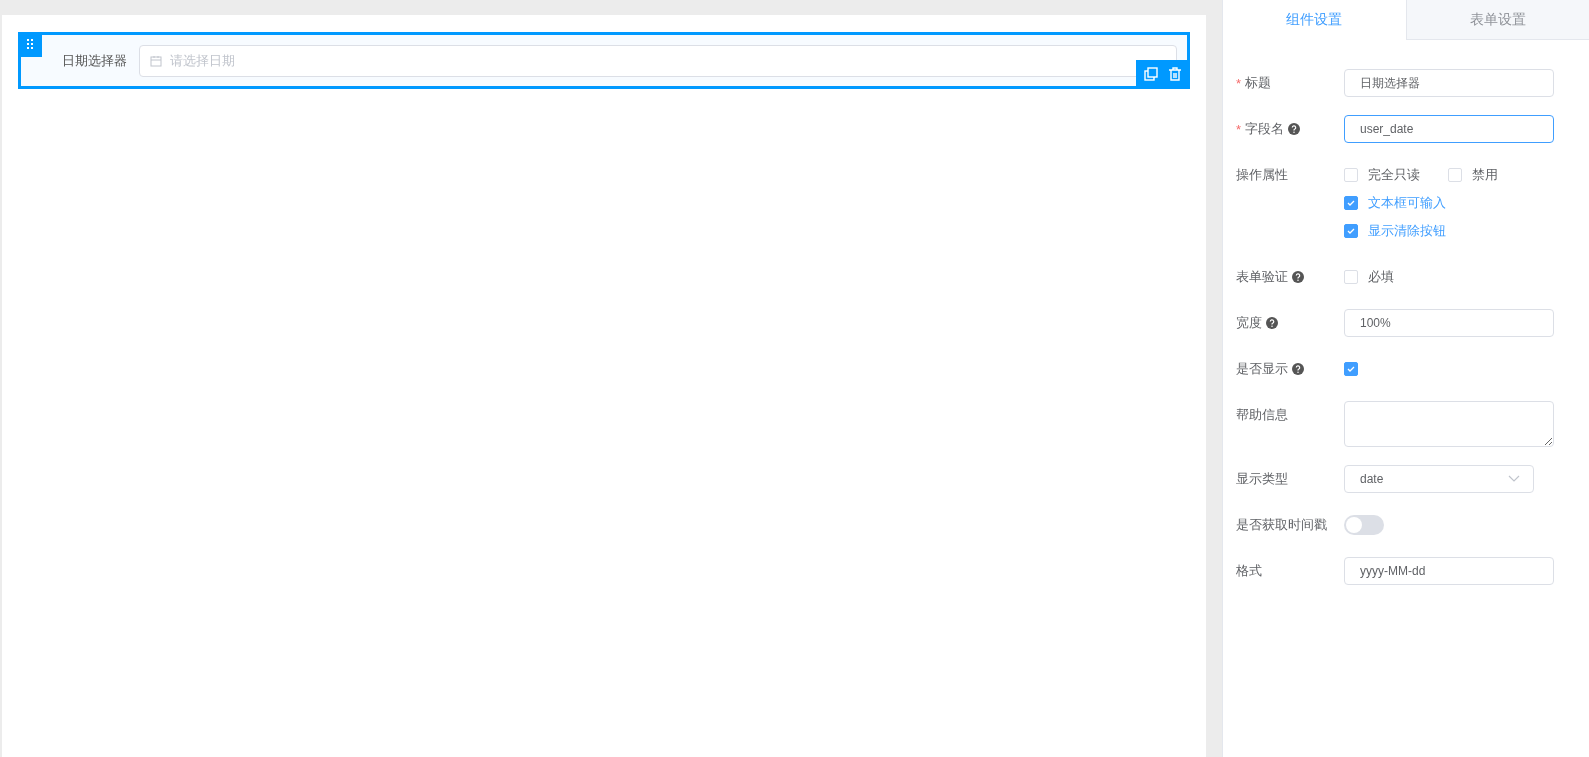  What do you see at coordinates (1249, 323) in the screenshot?
I see `property-label: 宽度` at bounding box center [1249, 323].